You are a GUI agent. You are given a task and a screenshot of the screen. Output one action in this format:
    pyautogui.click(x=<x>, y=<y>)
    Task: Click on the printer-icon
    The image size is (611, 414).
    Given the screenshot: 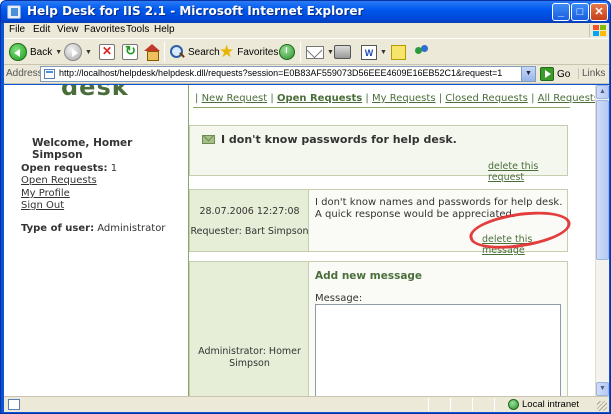 What is the action you would take?
    pyautogui.click(x=342, y=52)
    